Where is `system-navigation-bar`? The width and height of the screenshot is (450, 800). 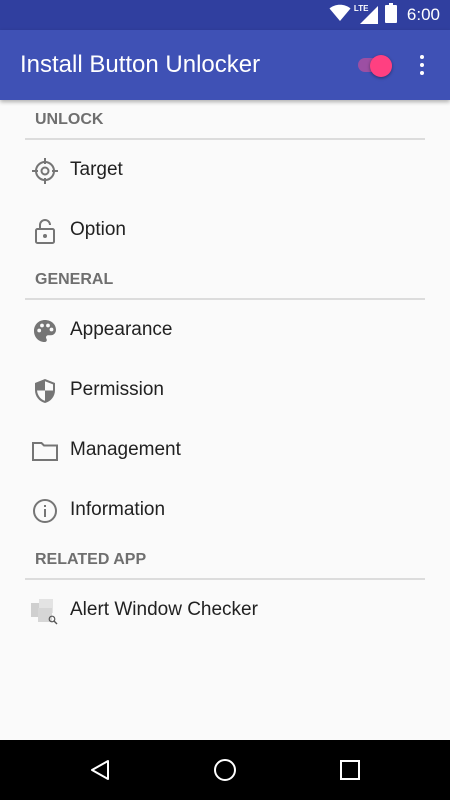 system-navigation-bar is located at coordinates (225, 770).